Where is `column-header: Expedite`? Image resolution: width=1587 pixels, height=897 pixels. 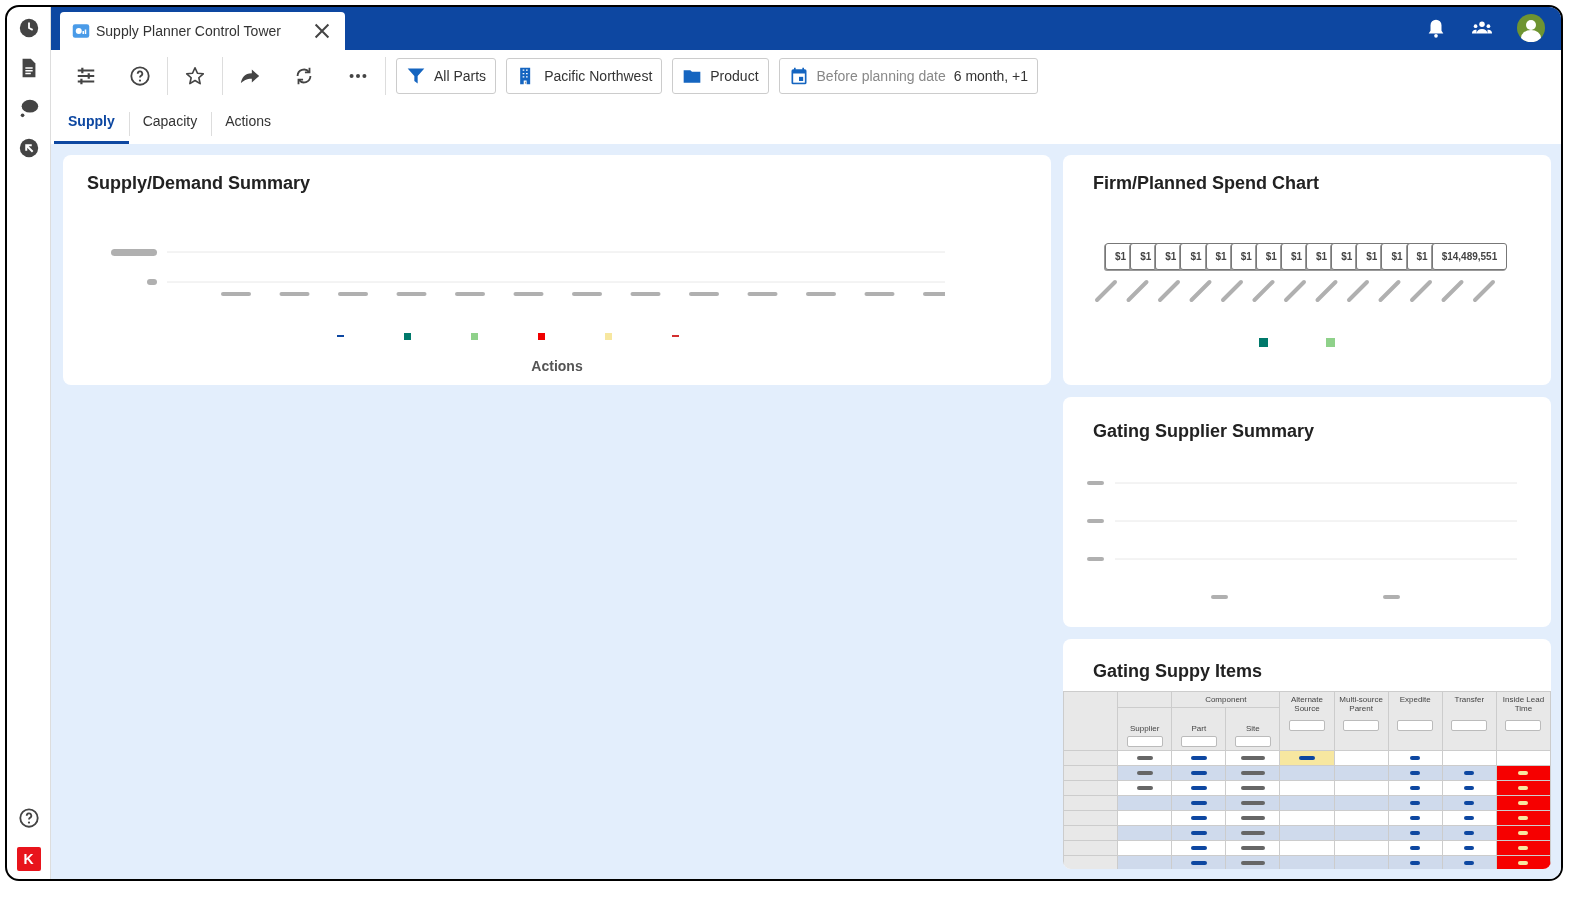
column-header: Expedite is located at coordinates (1415, 699).